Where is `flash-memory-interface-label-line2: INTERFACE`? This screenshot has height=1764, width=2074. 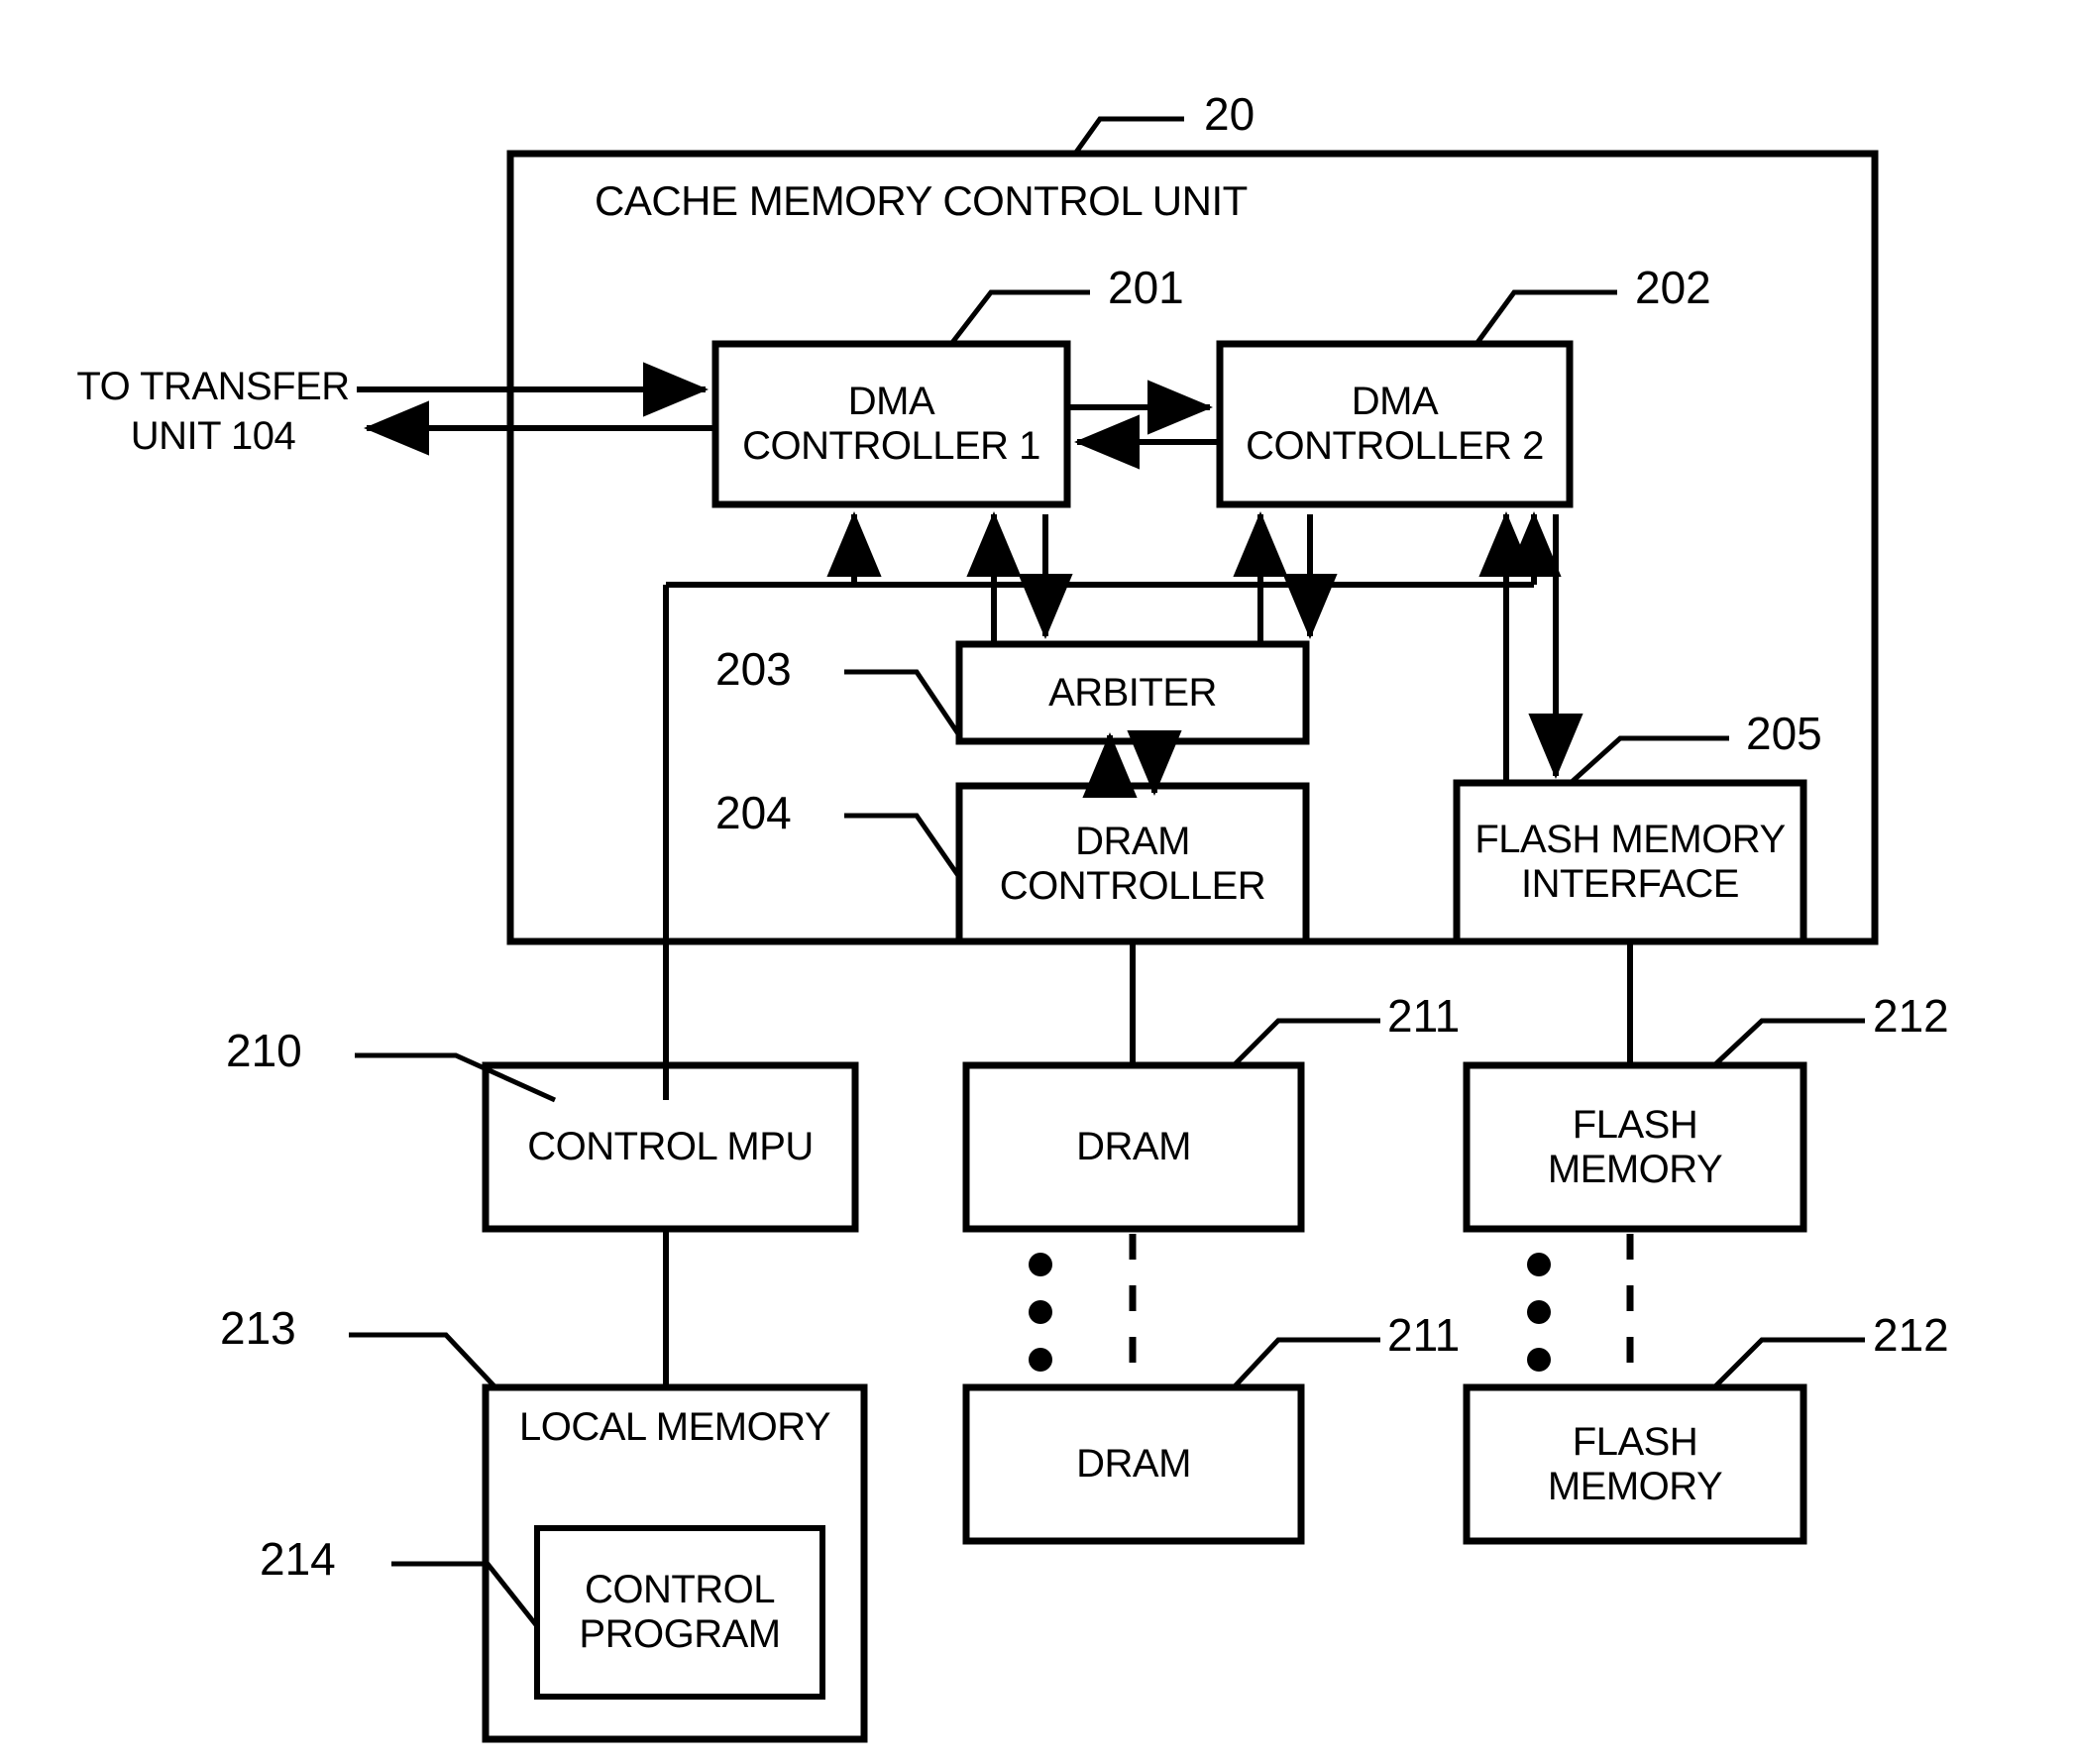 flash-memory-interface-label-line2: INTERFACE is located at coordinates (1630, 884).